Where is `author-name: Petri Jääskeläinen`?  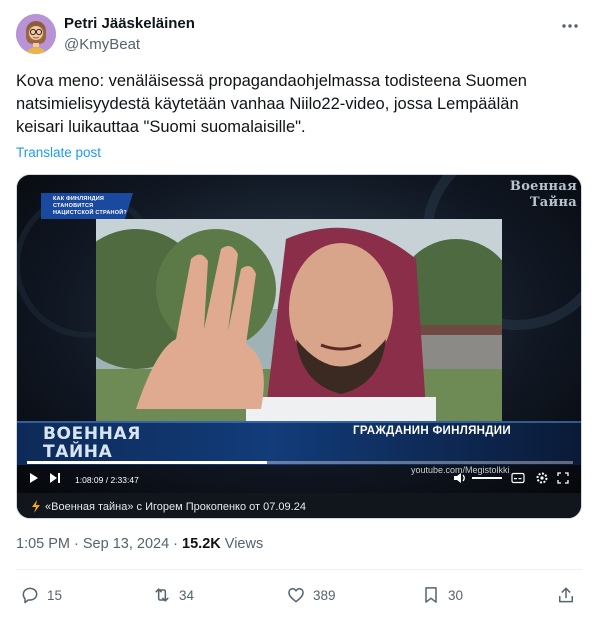
author-name: Petri Jääskeläinen is located at coordinates (129, 23).